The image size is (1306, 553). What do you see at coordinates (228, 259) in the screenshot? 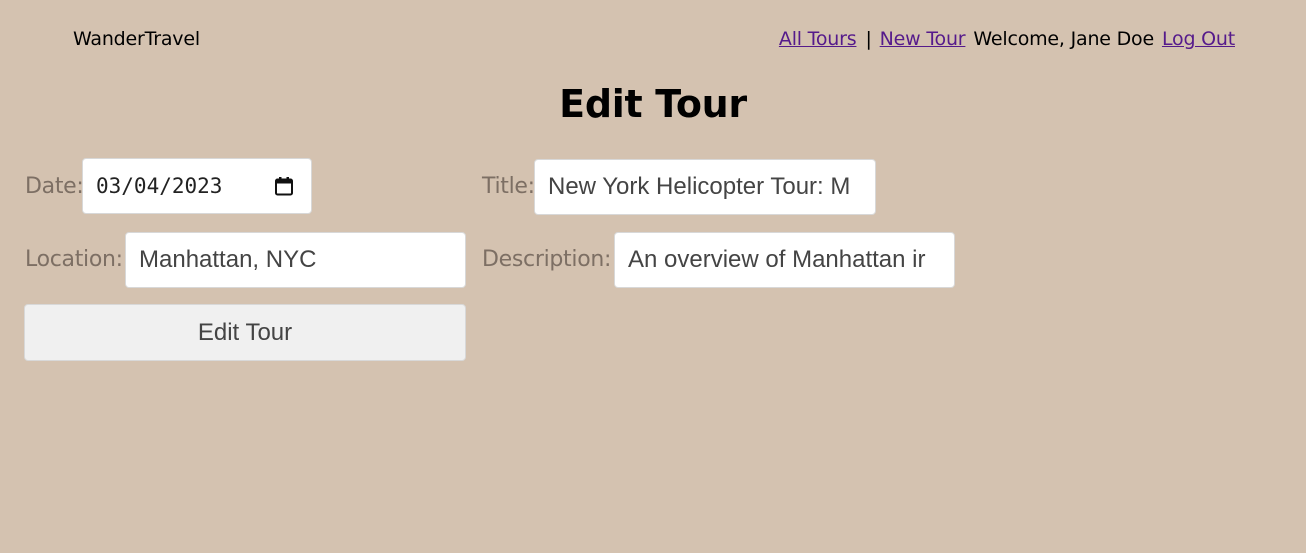
I see `location-value: Manhattan, NYC` at bounding box center [228, 259].